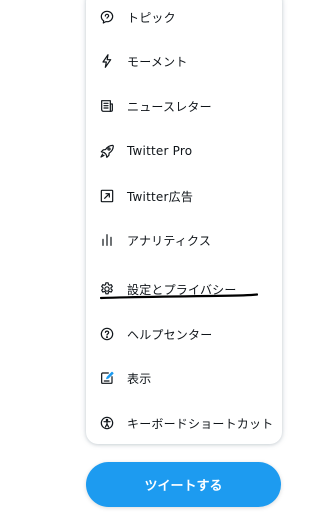  Describe the element at coordinates (160, 196) in the screenshot. I see `menu-item-label: Twitter広告` at that location.